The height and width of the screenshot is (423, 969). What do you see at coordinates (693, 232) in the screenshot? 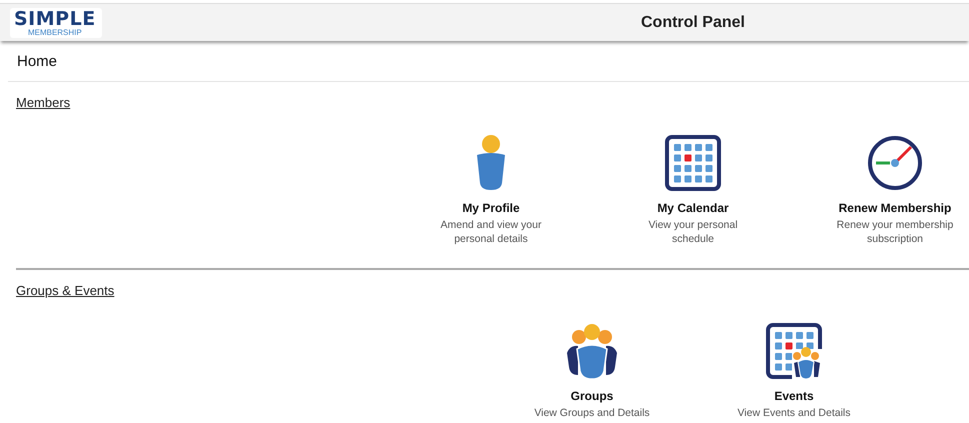
I see `tile-description: View your personal schedule` at bounding box center [693, 232].